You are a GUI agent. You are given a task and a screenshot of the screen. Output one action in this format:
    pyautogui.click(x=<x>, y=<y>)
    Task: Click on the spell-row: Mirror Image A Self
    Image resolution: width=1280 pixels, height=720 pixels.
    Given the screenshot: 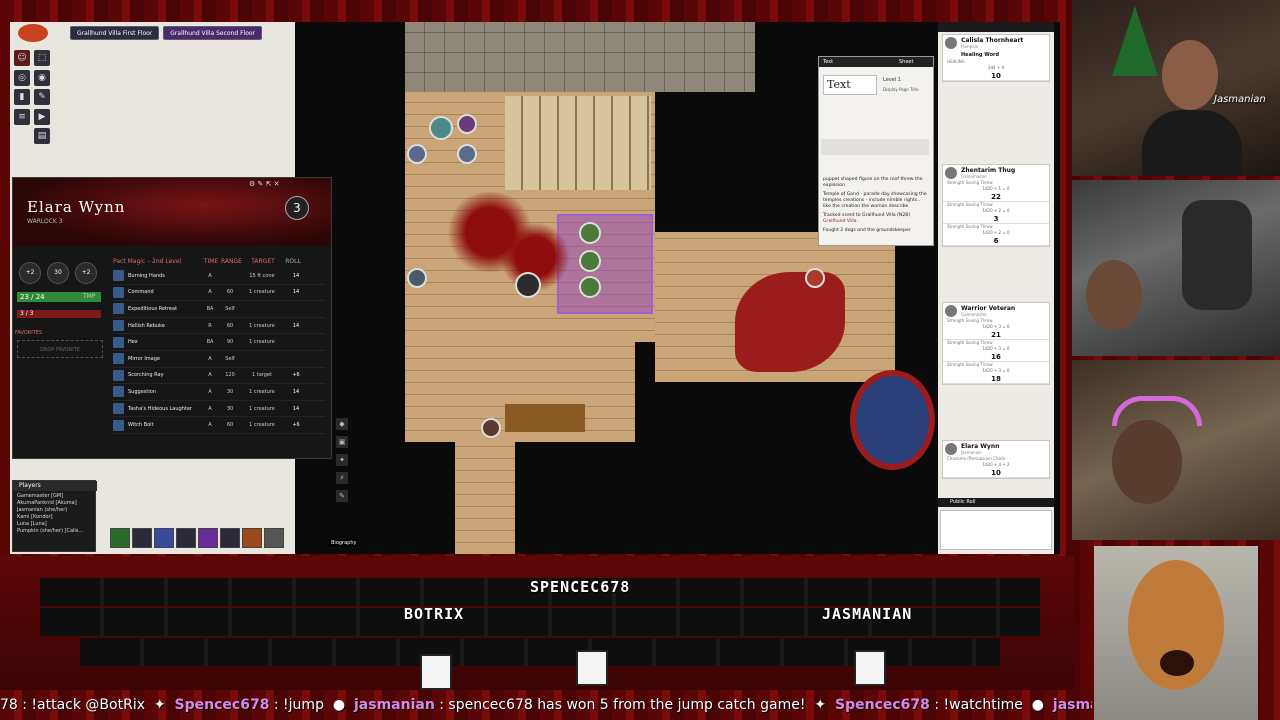 What is the action you would take?
    pyautogui.click(x=219, y=359)
    